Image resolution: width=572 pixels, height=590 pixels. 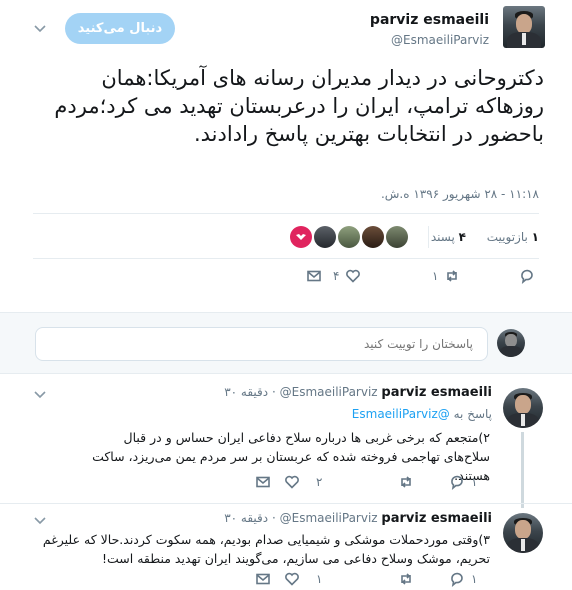 I want to click on likes-stat: ۴ پسند, so click(x=448, y=237).